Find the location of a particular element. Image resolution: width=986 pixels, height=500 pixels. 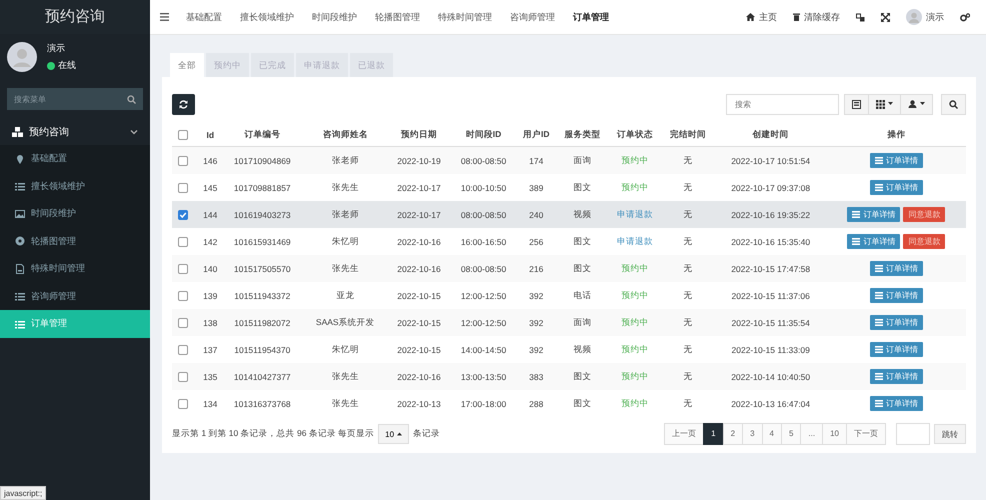

table-cell: 216 is located at coordinates (536, 268).